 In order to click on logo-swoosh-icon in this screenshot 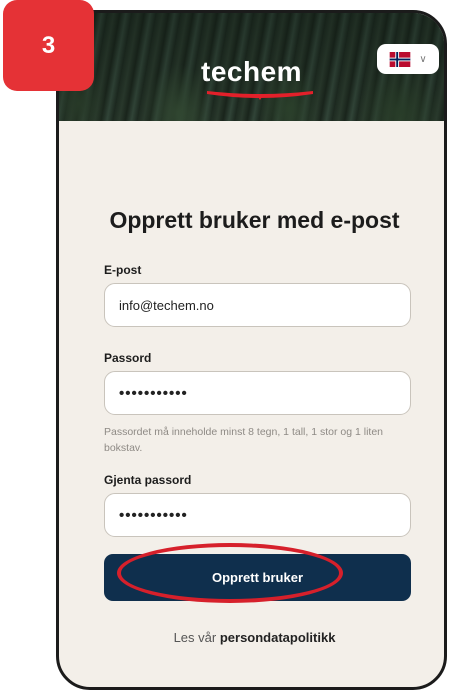, I will do `click(260, 95)`.